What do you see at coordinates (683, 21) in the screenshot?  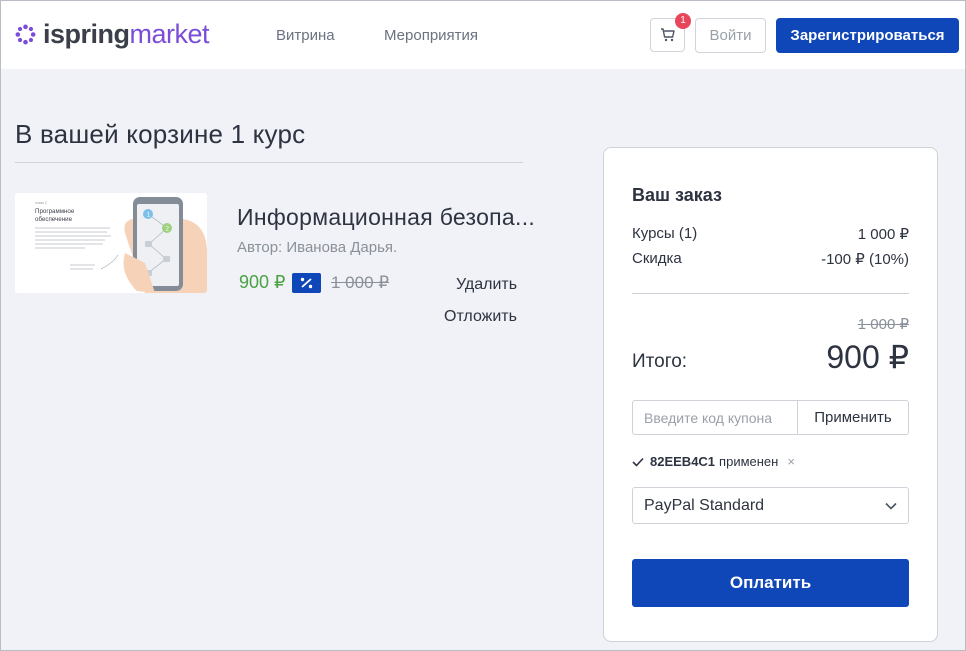 I see `cart-count-badge: 1` at bounding box center [683, 21].